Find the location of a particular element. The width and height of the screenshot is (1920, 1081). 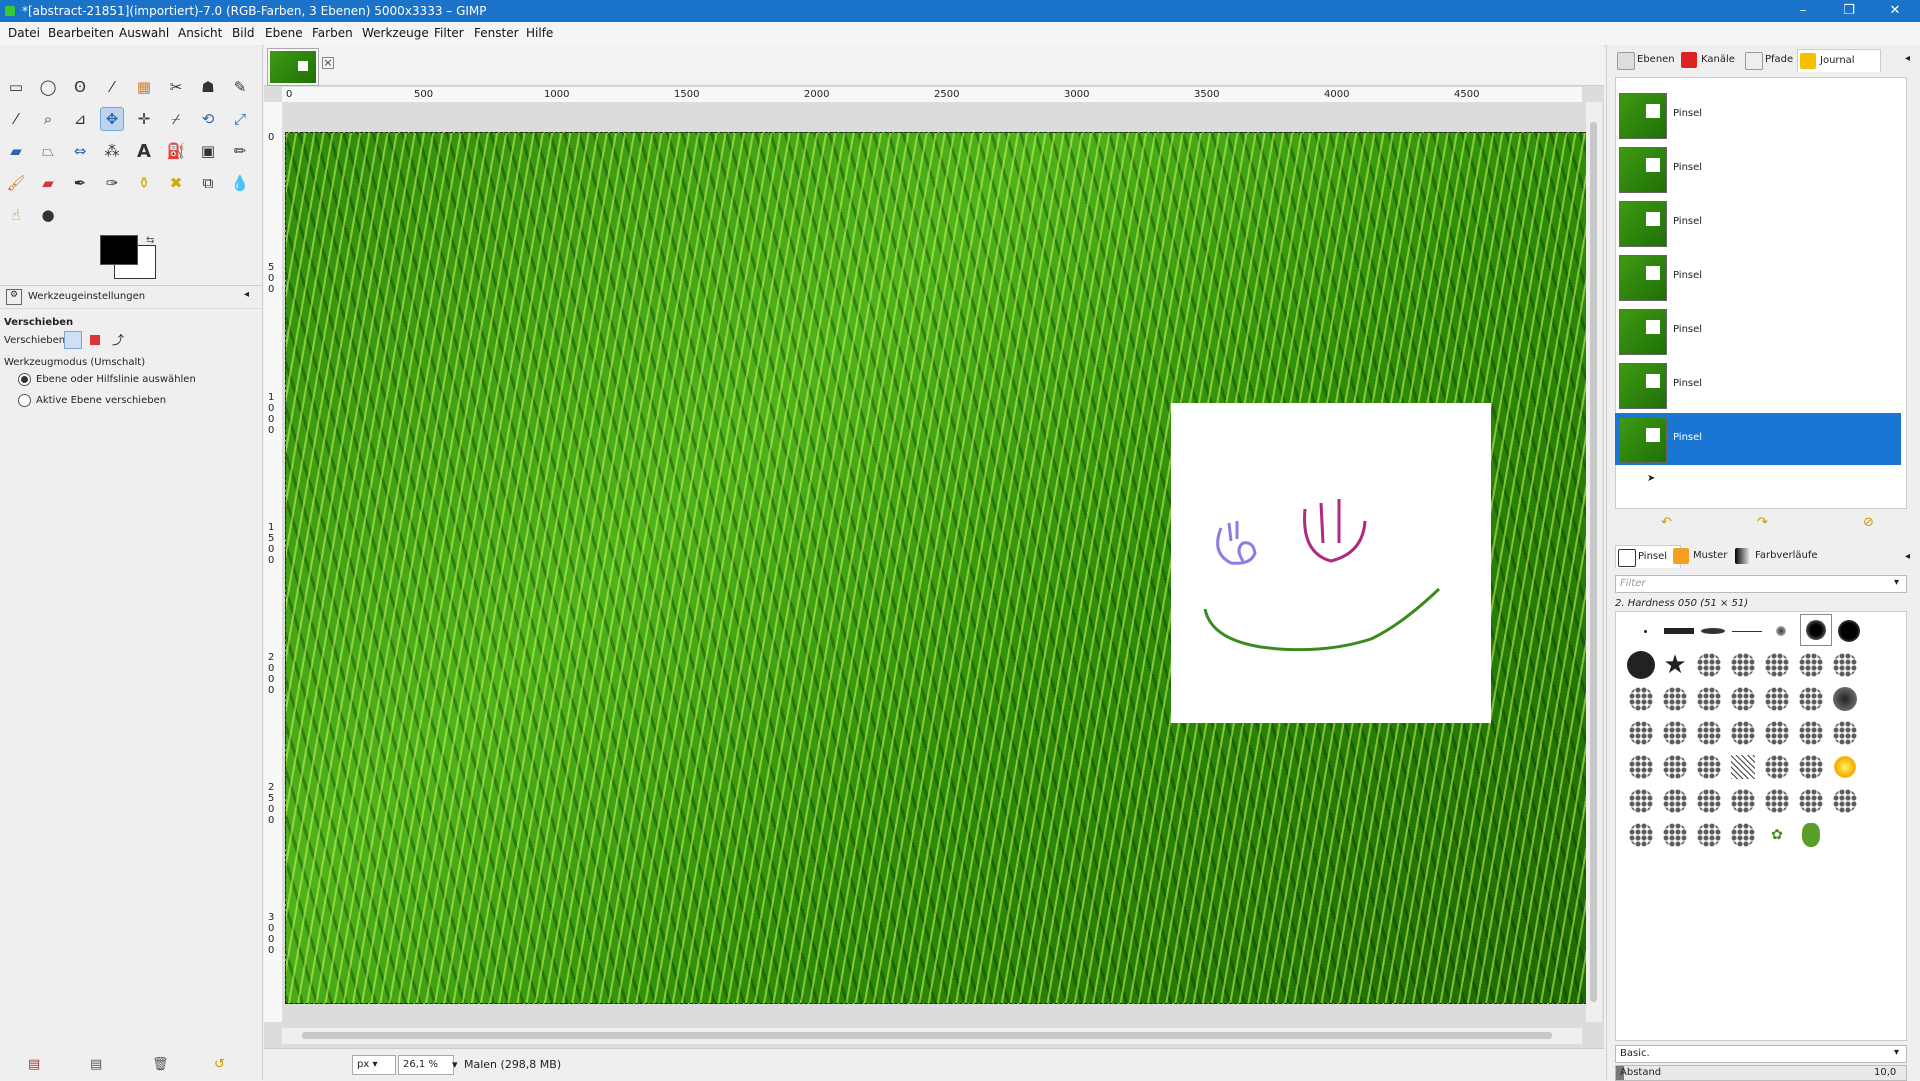

vertical-scrollbar is located at coordinates (1594, 562).